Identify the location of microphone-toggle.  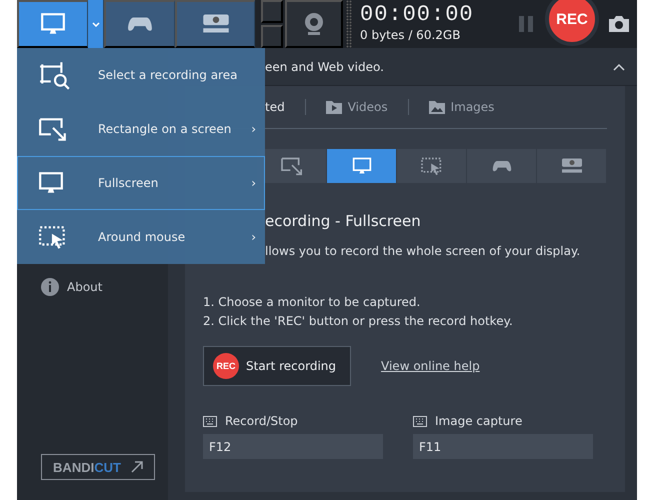
(272, 36).